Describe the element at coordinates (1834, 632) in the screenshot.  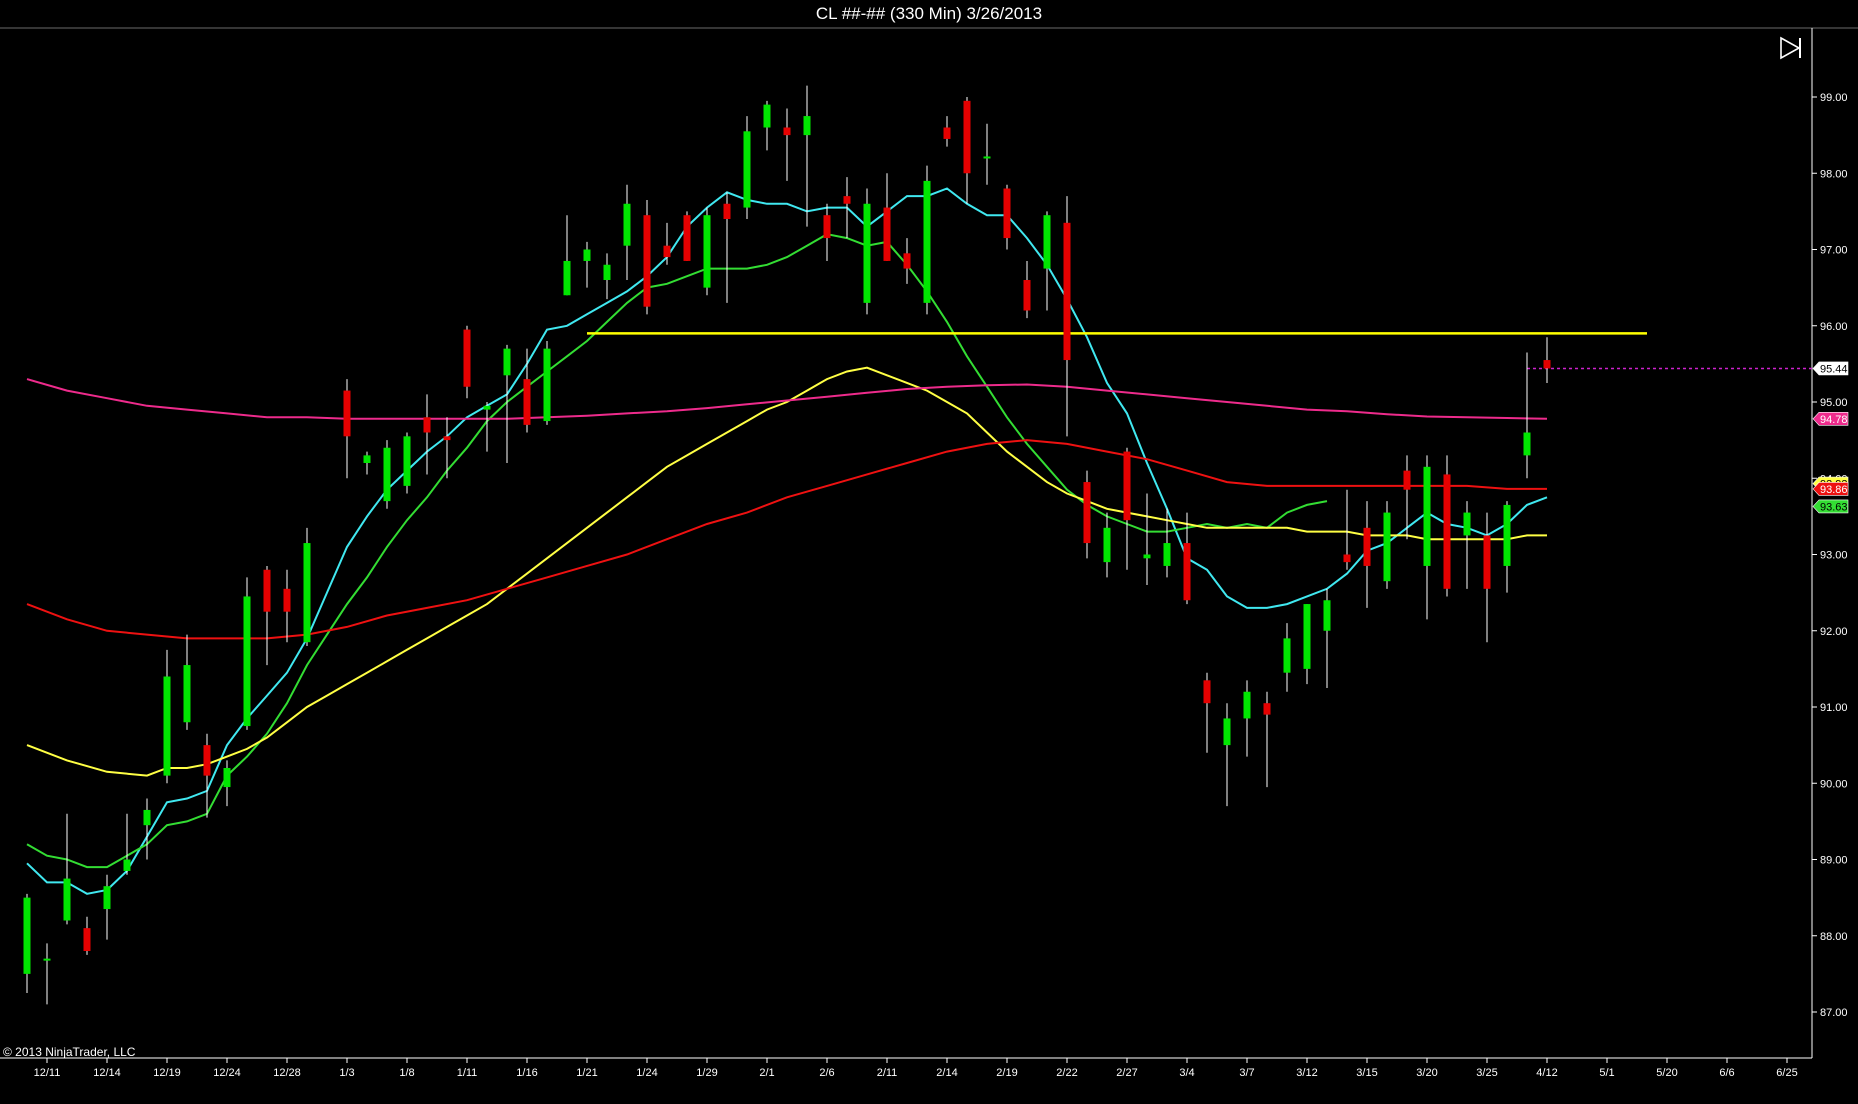
I see `y-tick-label: 92.00` at that location.